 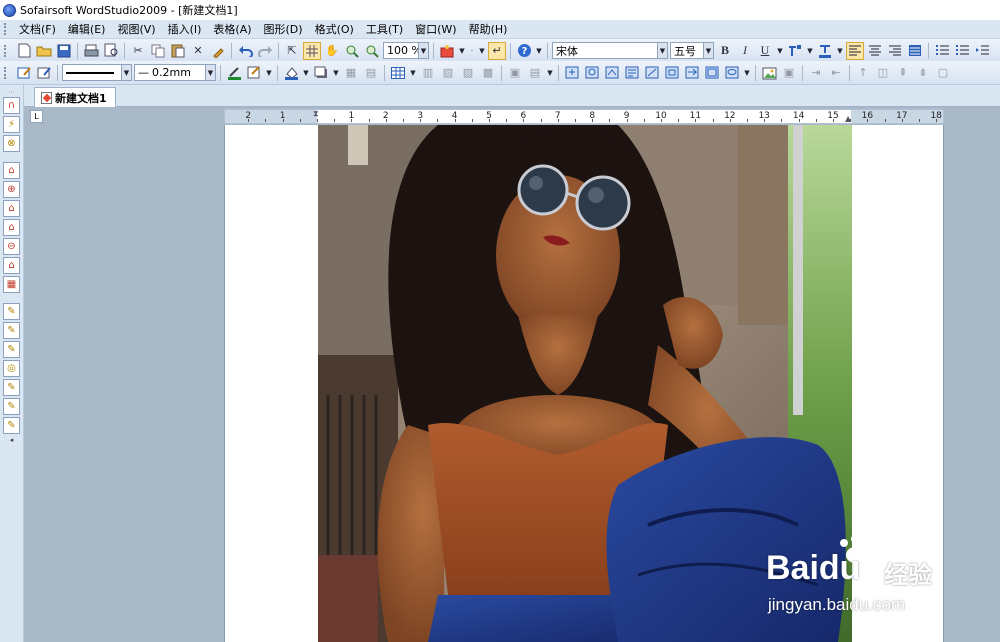 What do you see at coordinates (11, 387) in the screenshot?
I see `pen-5-icon: ✎` at bounding box center [11, 387].